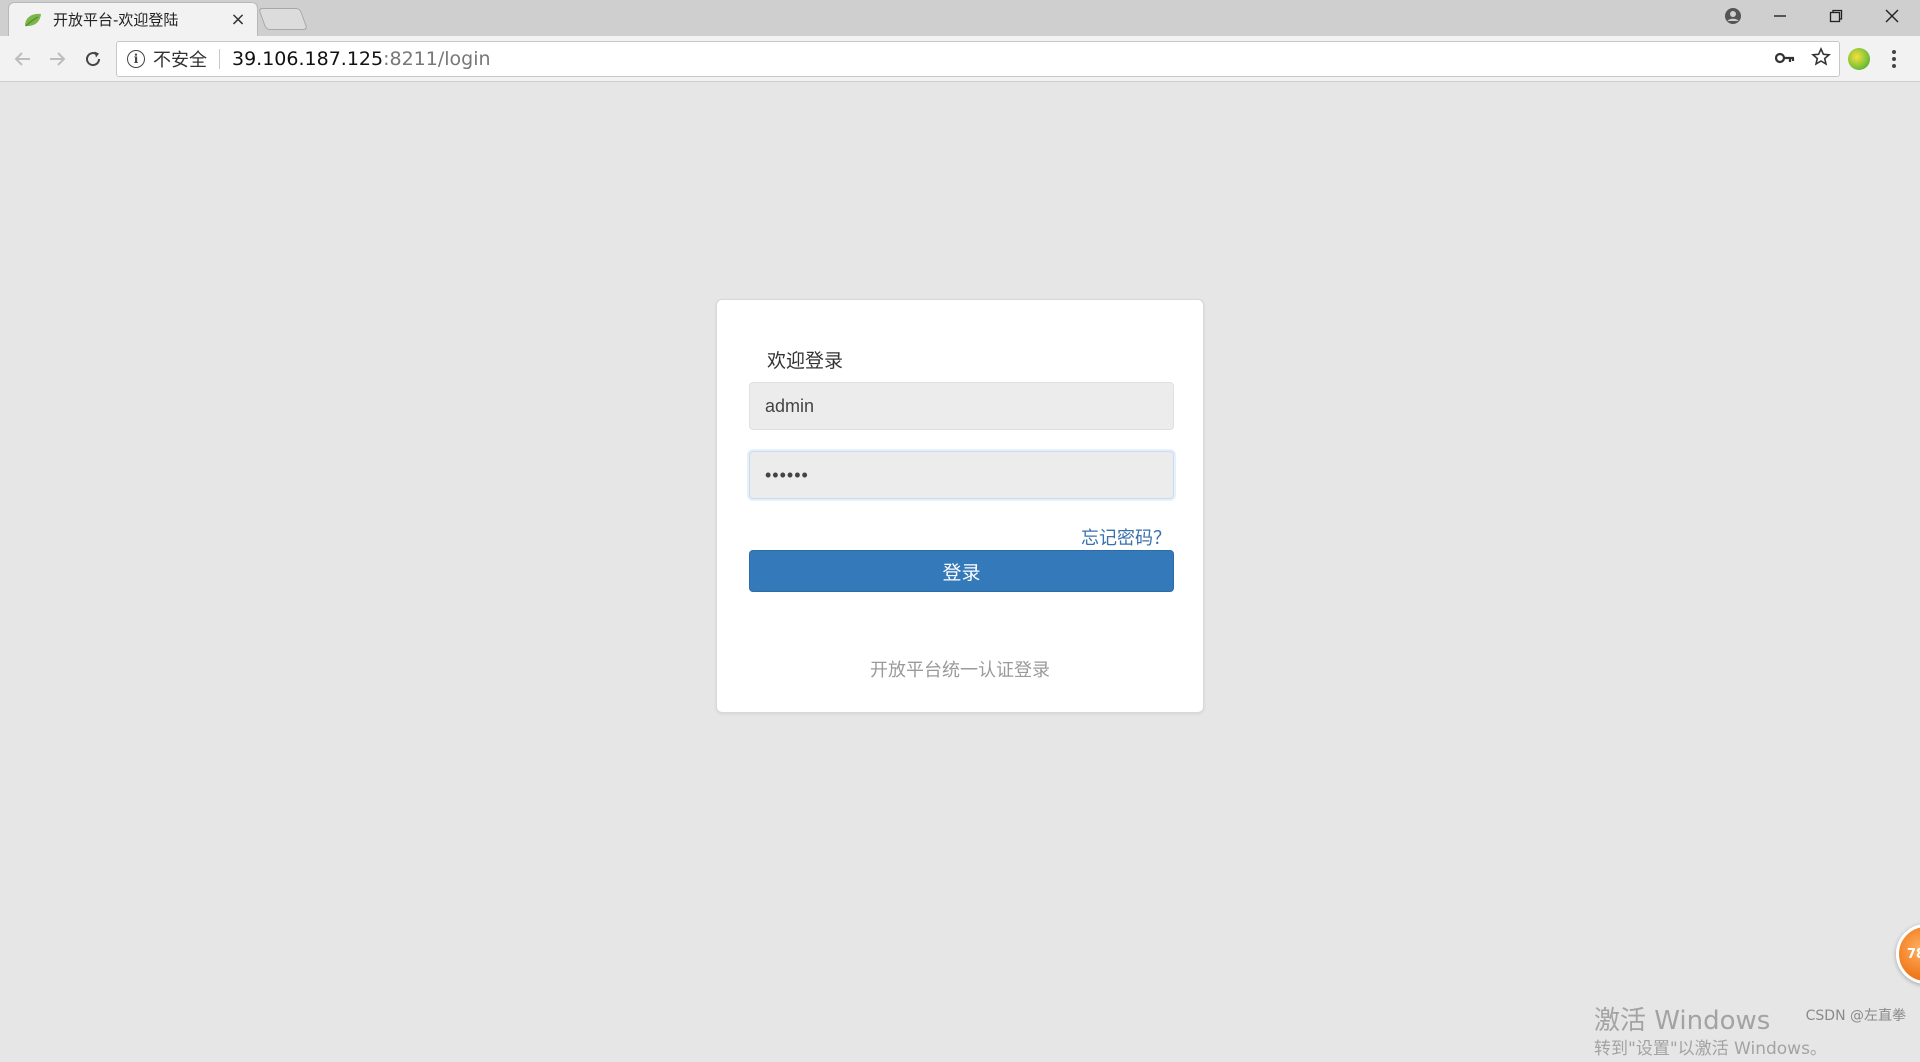 The width and height of the screenshot is (1920, 1062). I want to click on tab-close-icon: ×, so click(238, 19).